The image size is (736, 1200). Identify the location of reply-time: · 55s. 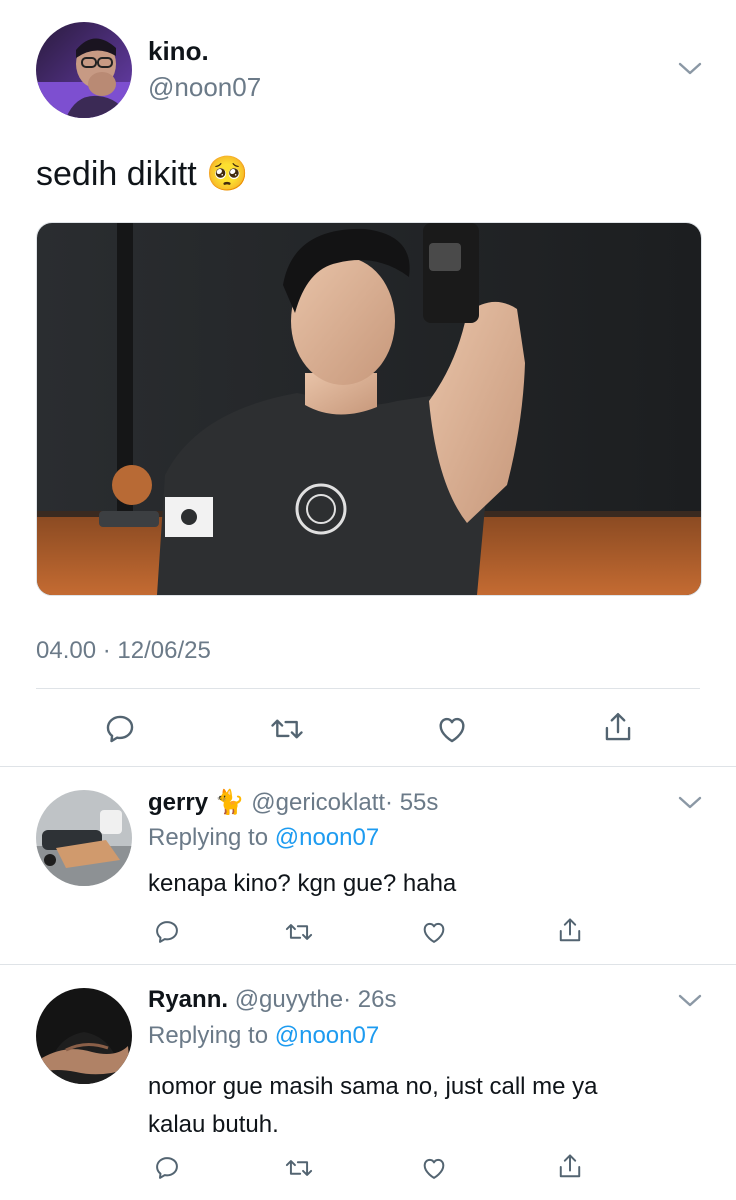
(411, 802).